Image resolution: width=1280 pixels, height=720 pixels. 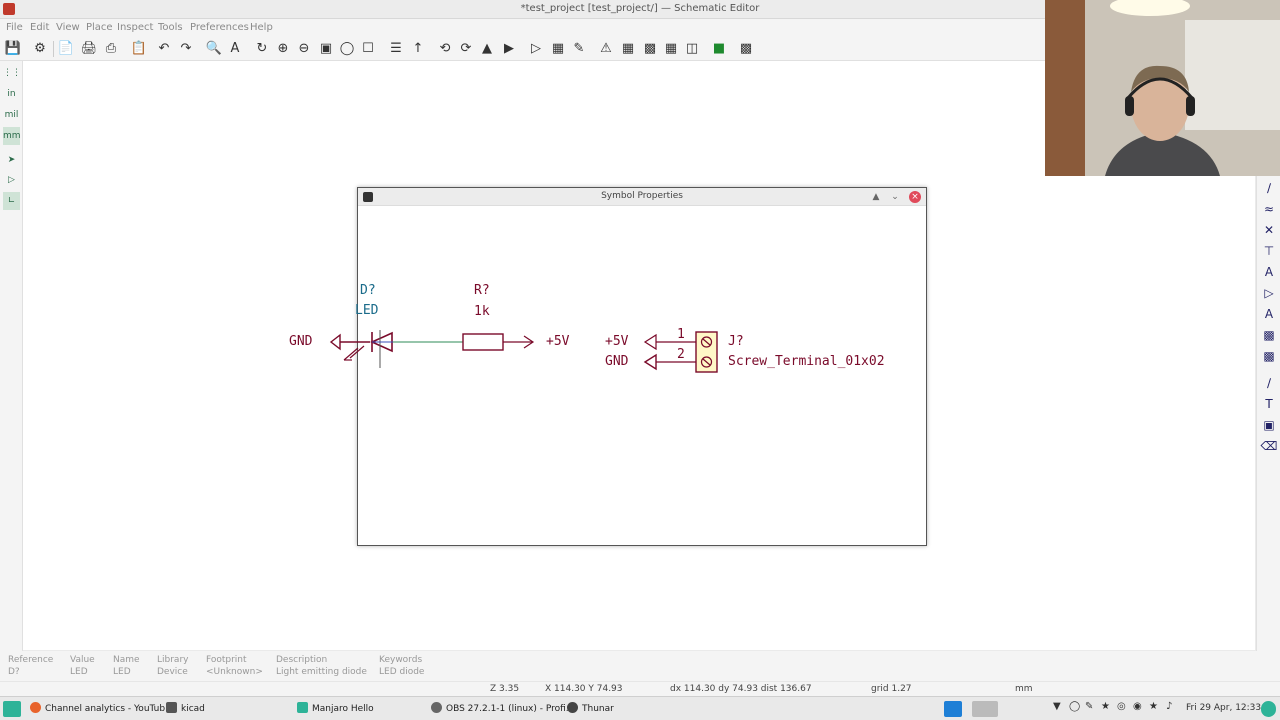 I want to click on resistor-reference: R?, so click(x=482, y=290).